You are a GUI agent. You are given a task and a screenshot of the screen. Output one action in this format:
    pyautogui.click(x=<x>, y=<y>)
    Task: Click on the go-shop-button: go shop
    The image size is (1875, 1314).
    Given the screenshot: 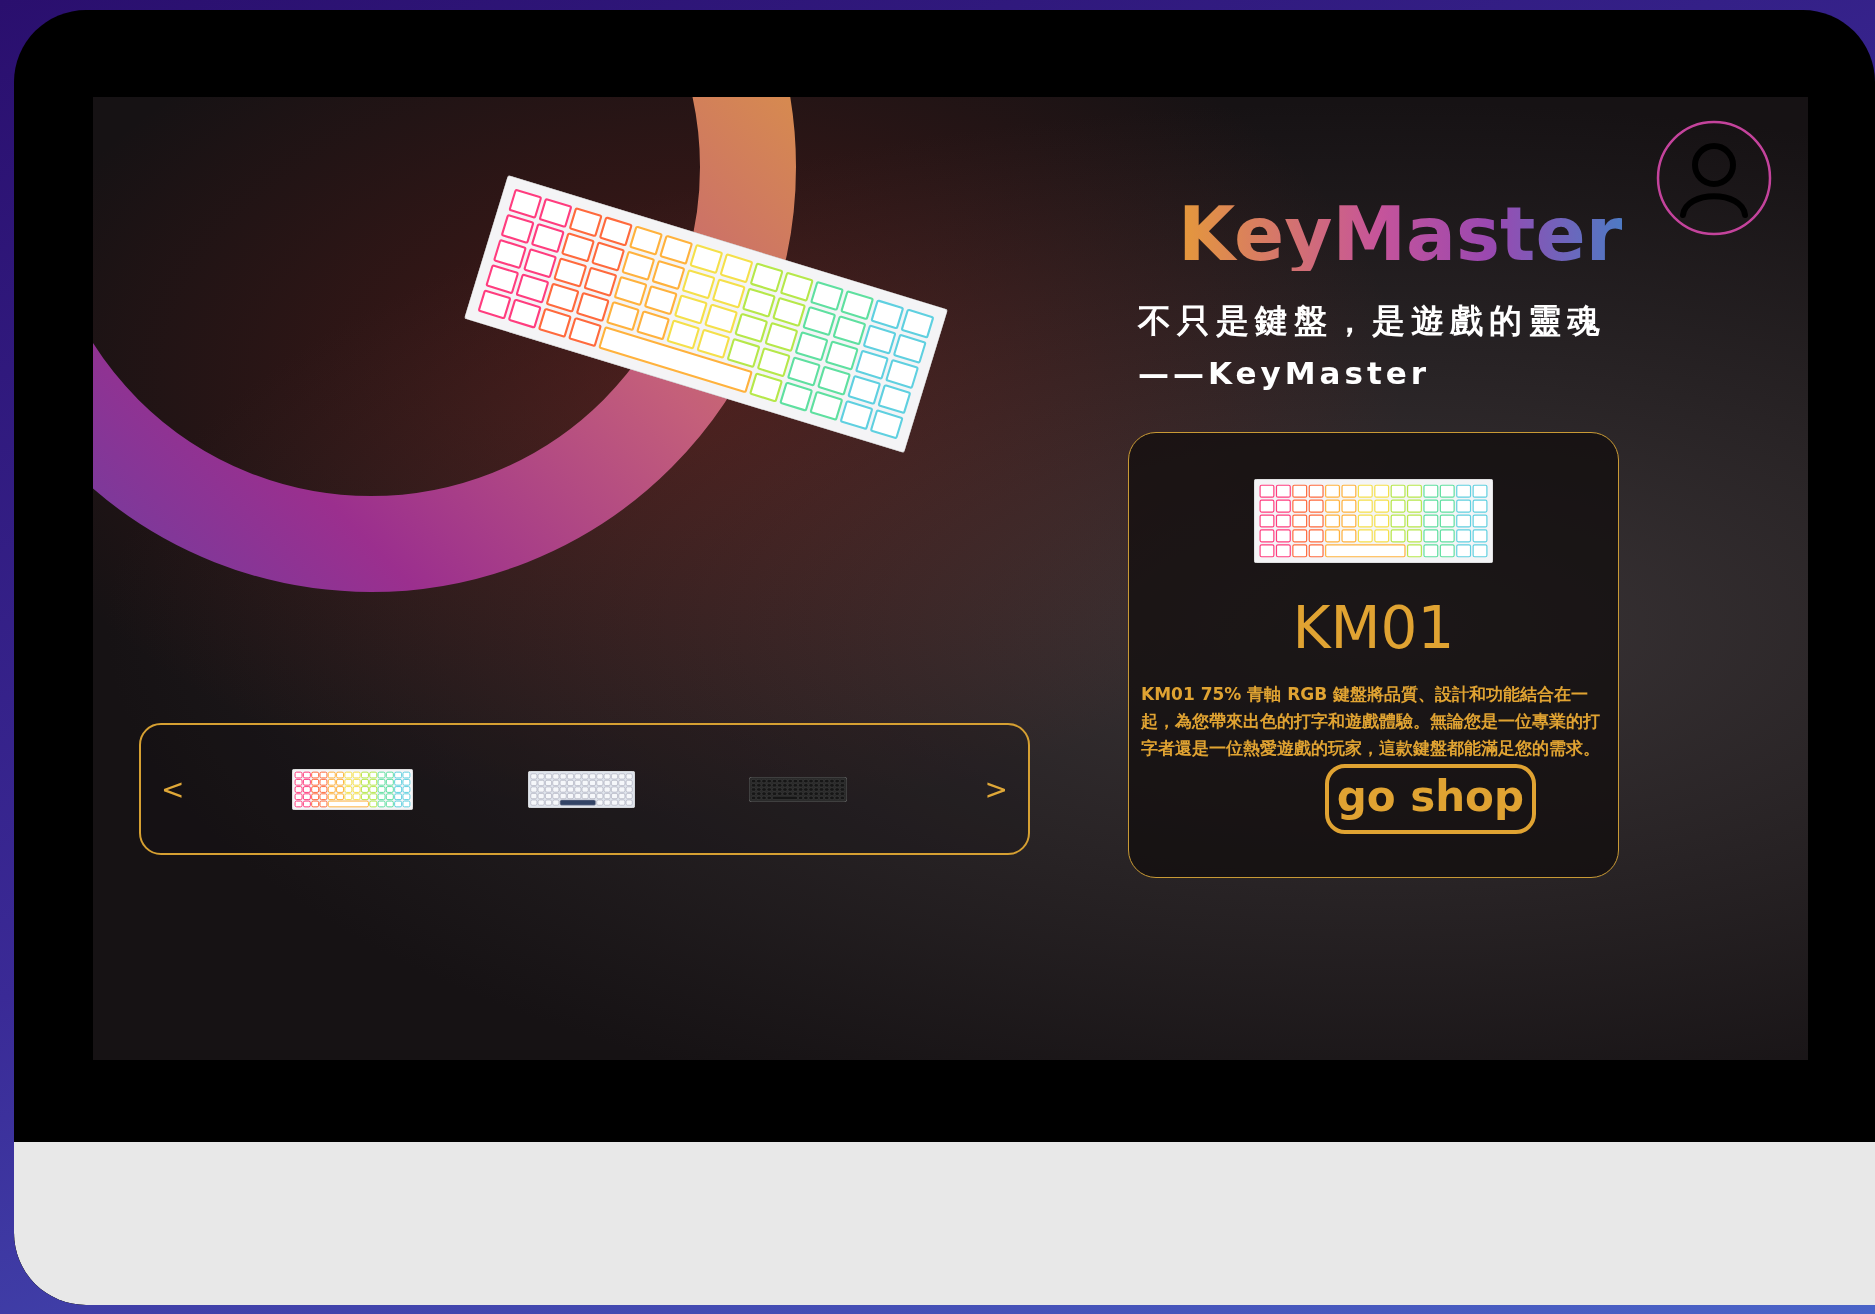 What is the action you would take?
    pyautogui.click(x=1430, y=799)
    